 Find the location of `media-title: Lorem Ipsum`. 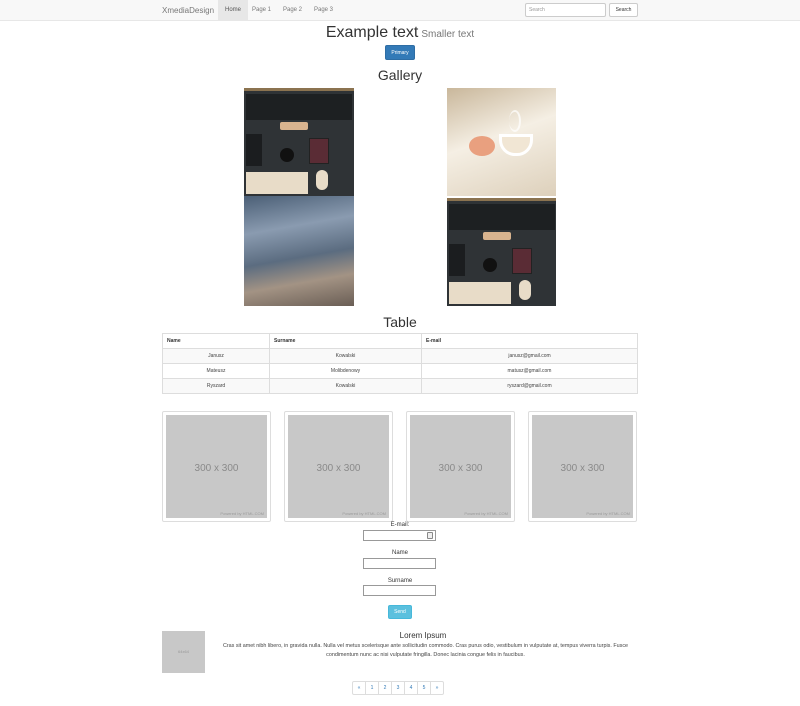

media-title: Lorem Ipsum is located at coordinates (423, 635).